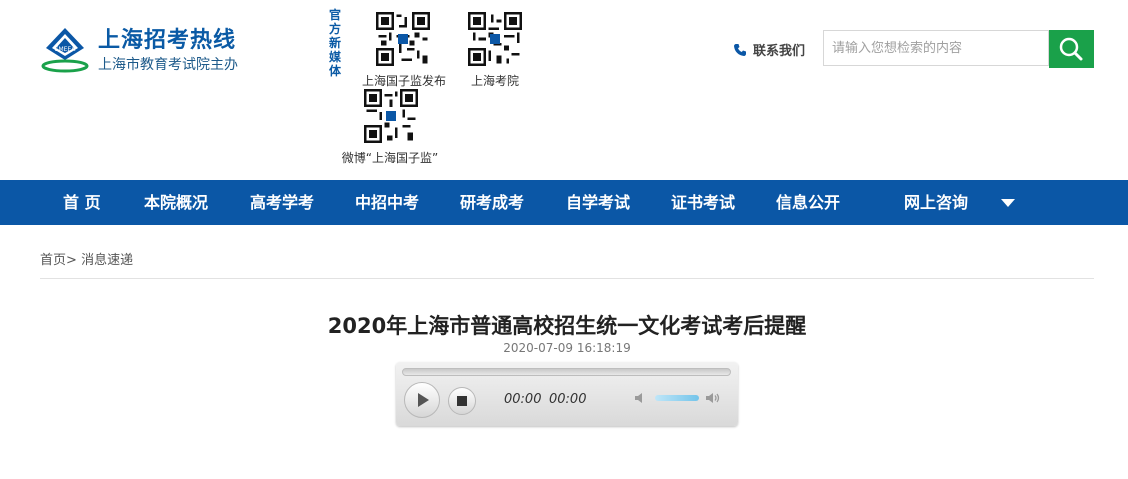 The width and height of the screenshot is (1128, 479). What do you see at coordinates (523, 399) in the screenshot?
I see `current-time: 00:00` at bounding box center [523, 399].